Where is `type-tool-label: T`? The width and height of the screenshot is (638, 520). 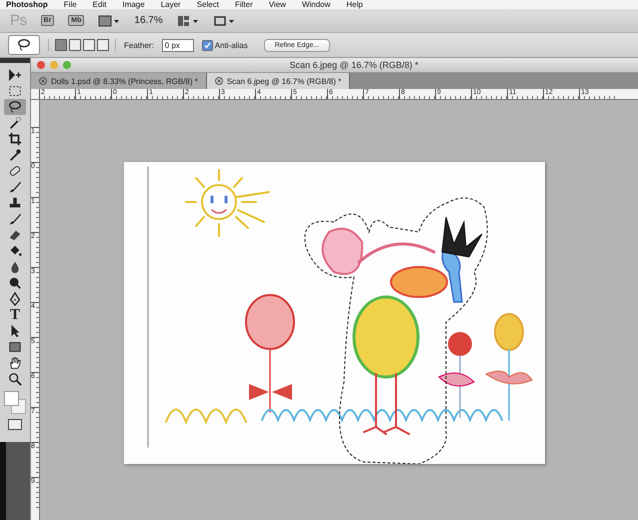 type-tool-label: T is located at coordinates (15, 315).